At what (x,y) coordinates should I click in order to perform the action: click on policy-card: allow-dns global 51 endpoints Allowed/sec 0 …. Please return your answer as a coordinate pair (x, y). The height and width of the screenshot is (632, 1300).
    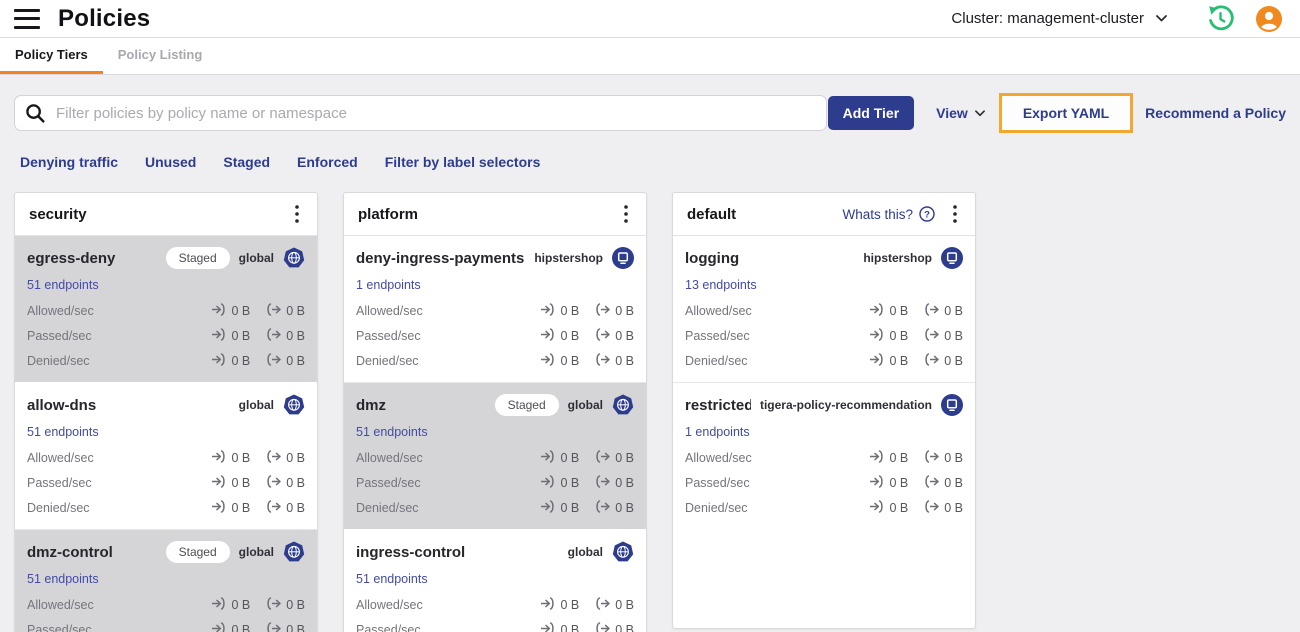
    Looking at the image, I should click on (166, 456).